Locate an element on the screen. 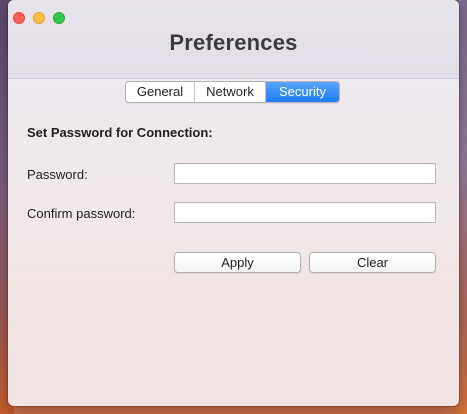 The height and width of the screenshot is (414, 467). apply-button: Apply is located at coordinates (237, 262).